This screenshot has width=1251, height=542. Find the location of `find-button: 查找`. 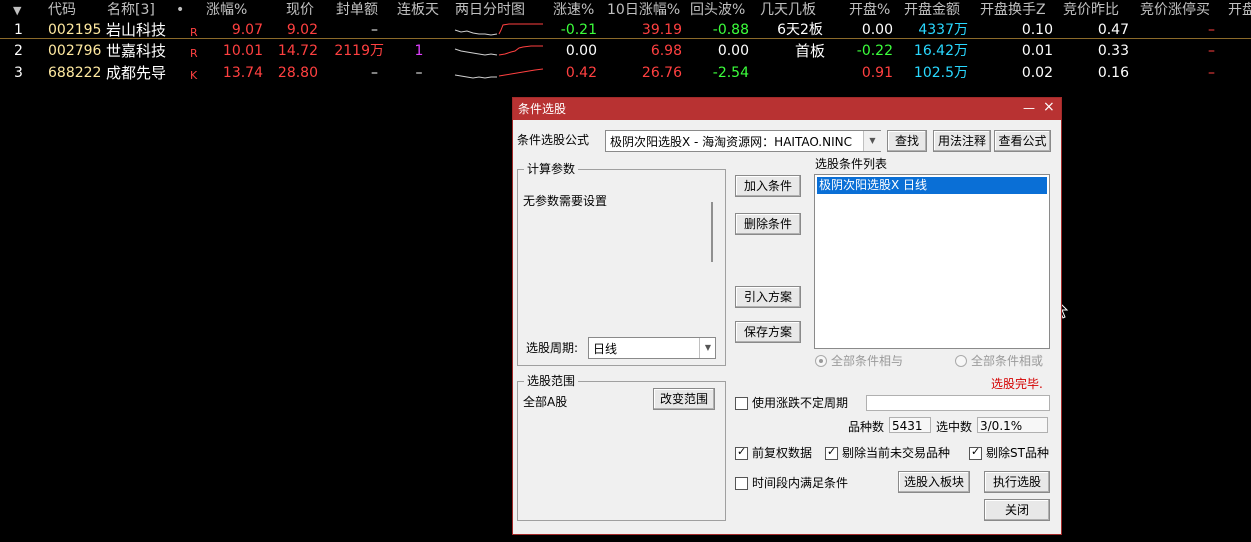

find-button: 查找 is located at coordinates (907, 141).